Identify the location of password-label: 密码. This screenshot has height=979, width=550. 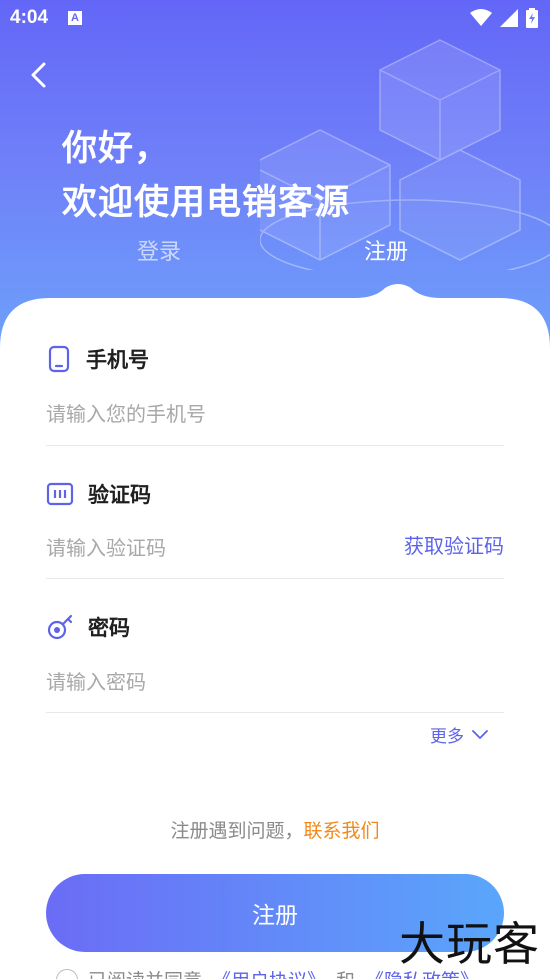
(88, 627).